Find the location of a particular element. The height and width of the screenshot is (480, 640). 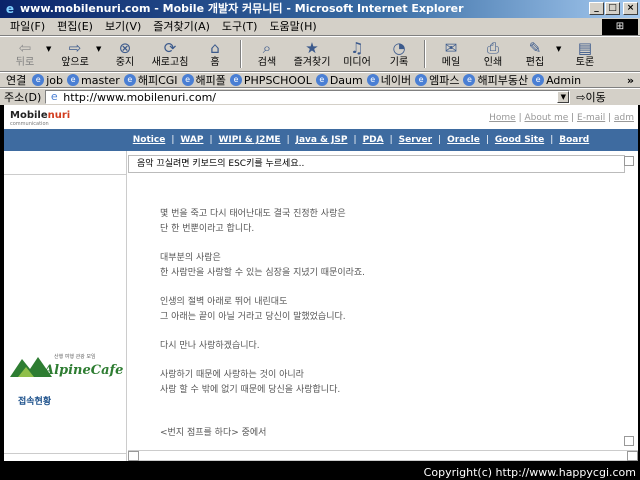

history-button: ◔ 기록 is located at coordinates (399, 54).